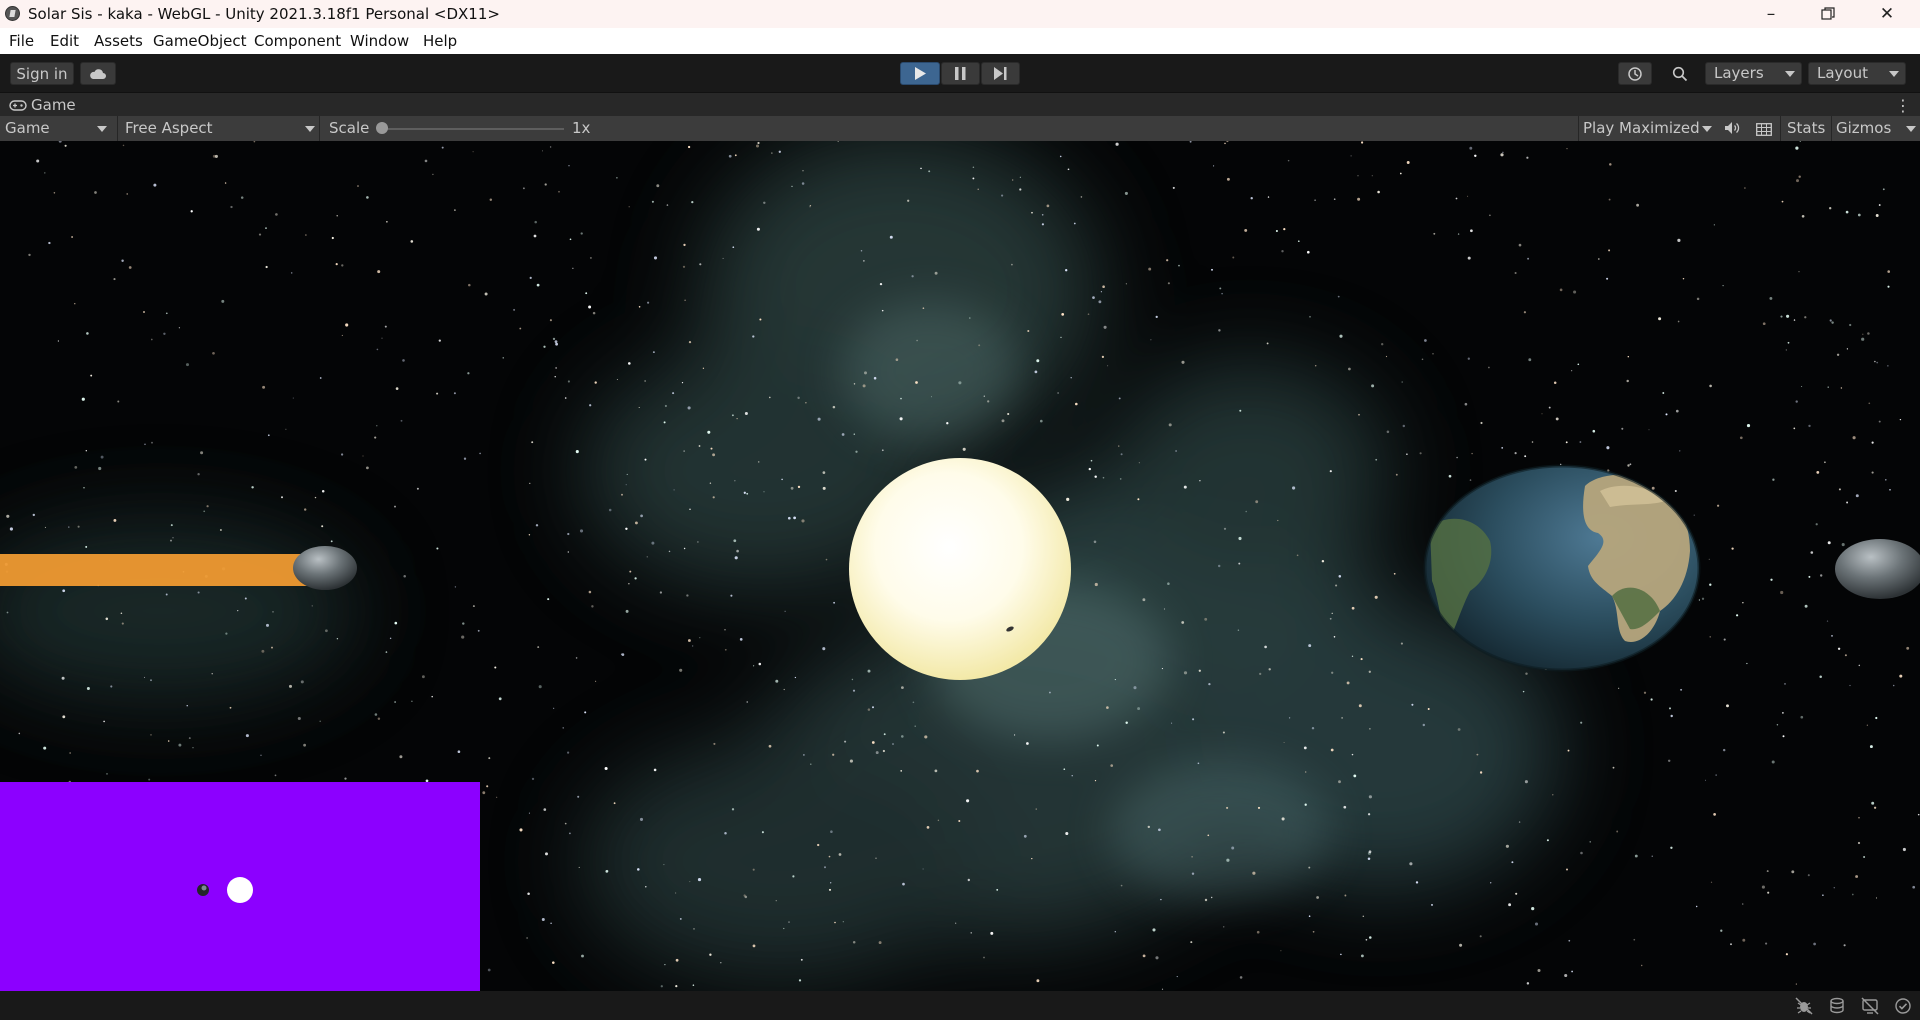 Image resolution: width=1920 pixels, height=1020 pixels. Describe the element at coordinates (1875, 128) in the screenshot. I see `gizmos-dropdown: Gizmos` at that location.